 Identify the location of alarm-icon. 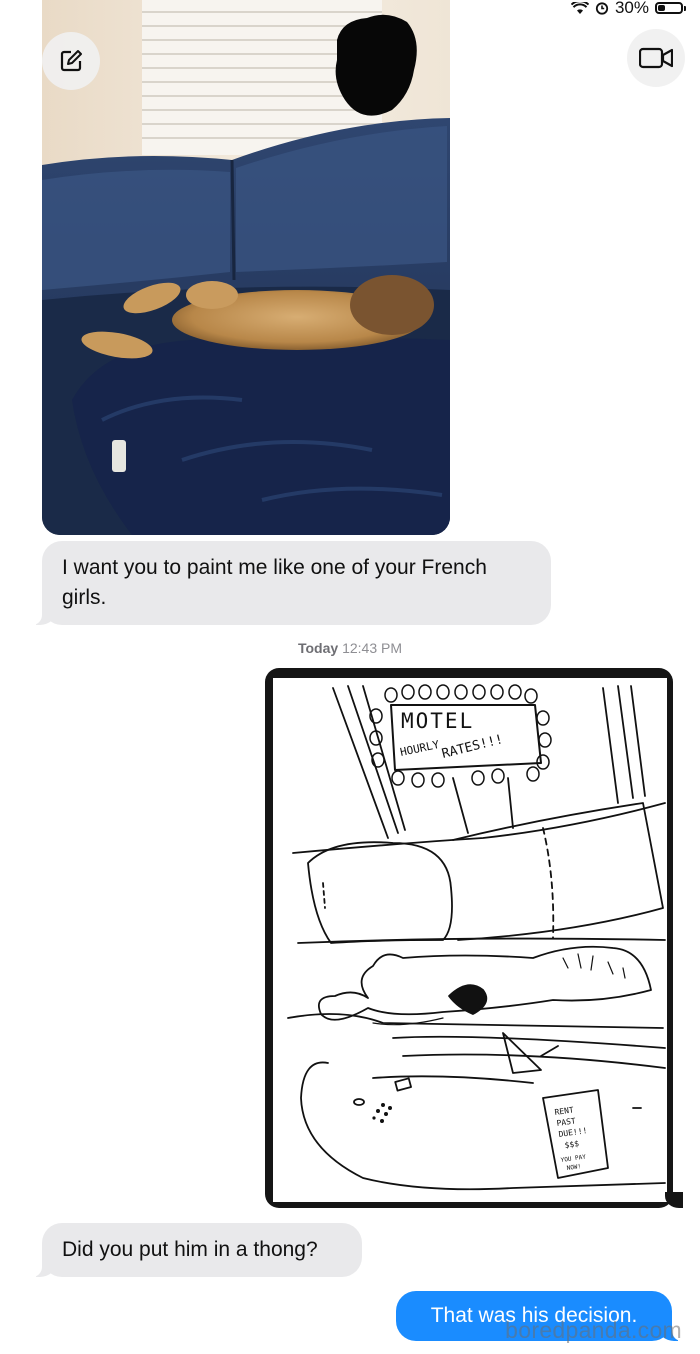
(602, 8).